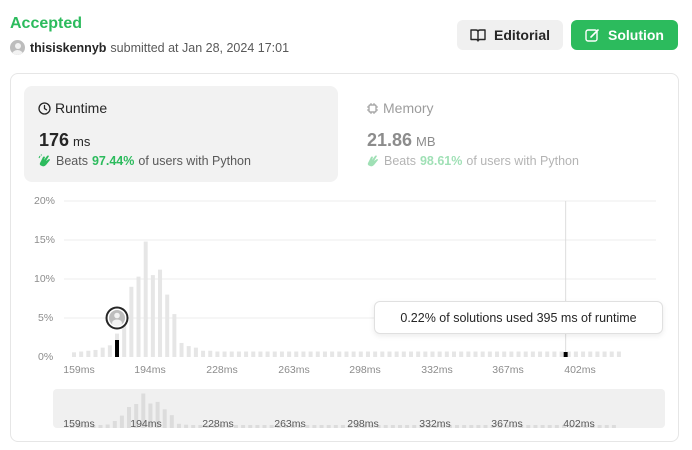 The height and width of the screenshot is (450, 692). What do you see at coordinates (222, 370) in the screenshot?
I see `x-tick-label: 228ms` at bounding box center [222, 370].